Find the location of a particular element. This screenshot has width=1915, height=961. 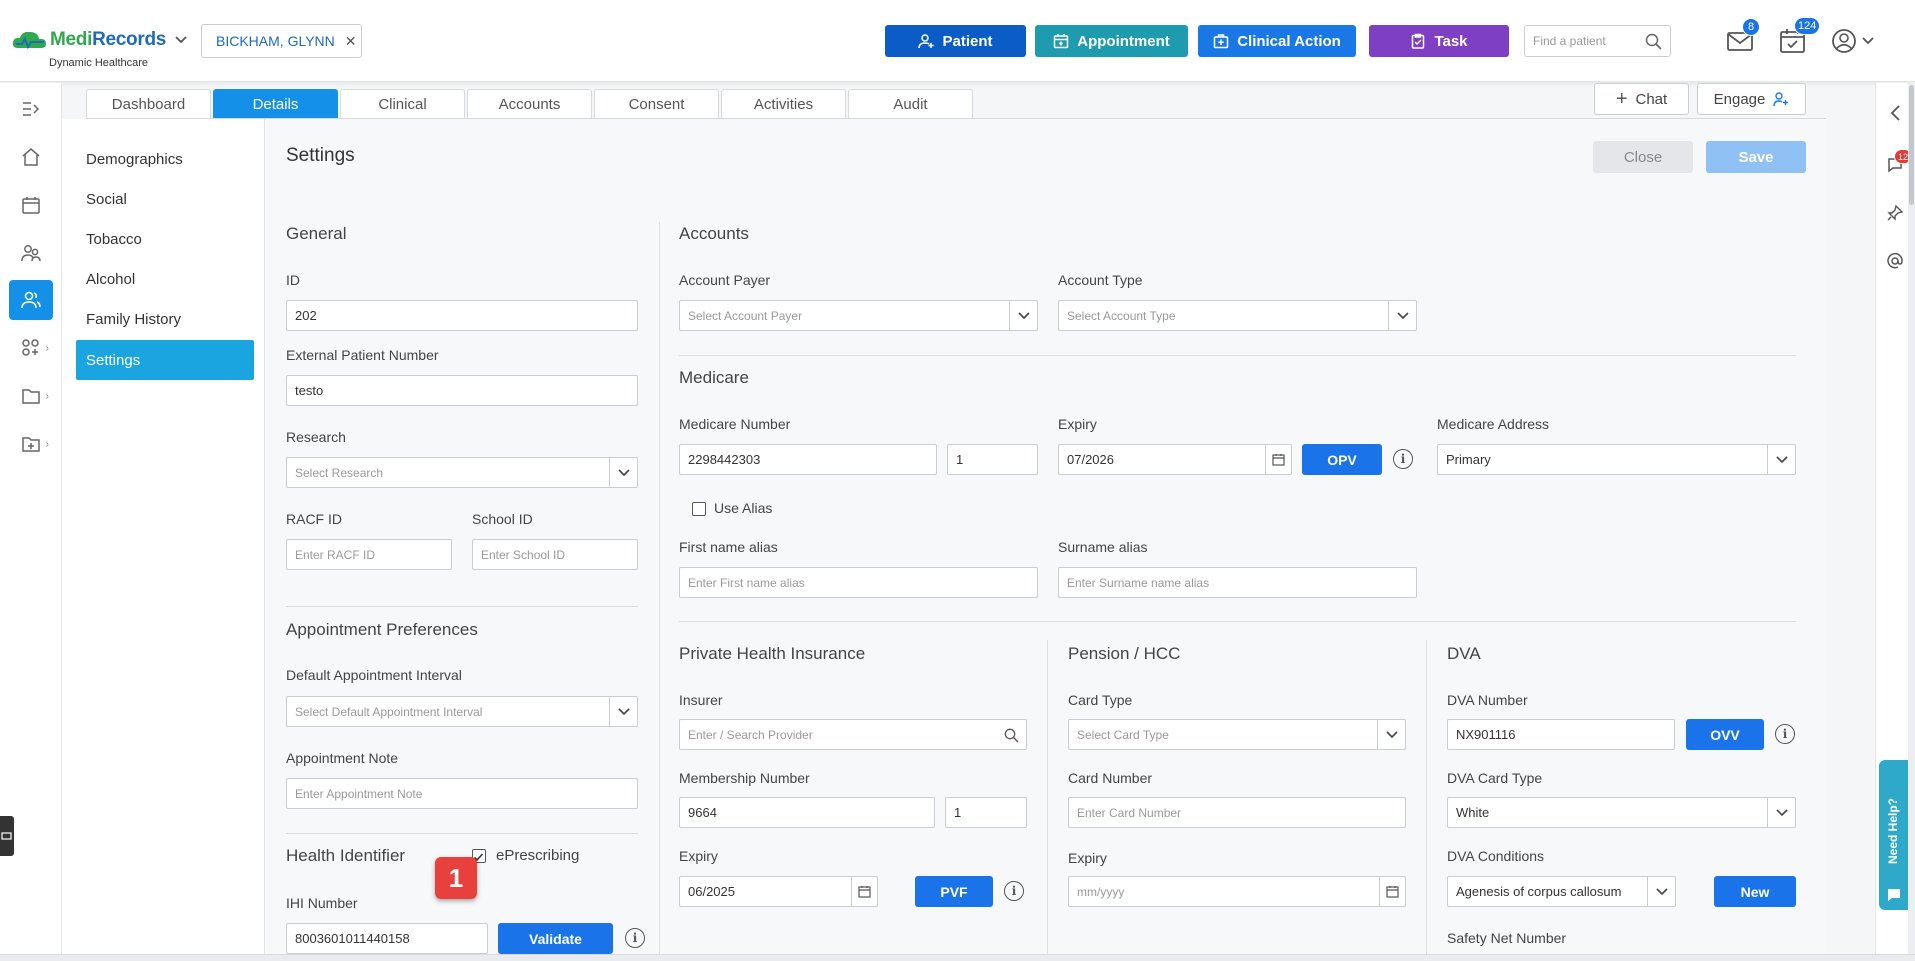

appointment-note-field: Enter Appointment Note is located at coordinates (462, 793).